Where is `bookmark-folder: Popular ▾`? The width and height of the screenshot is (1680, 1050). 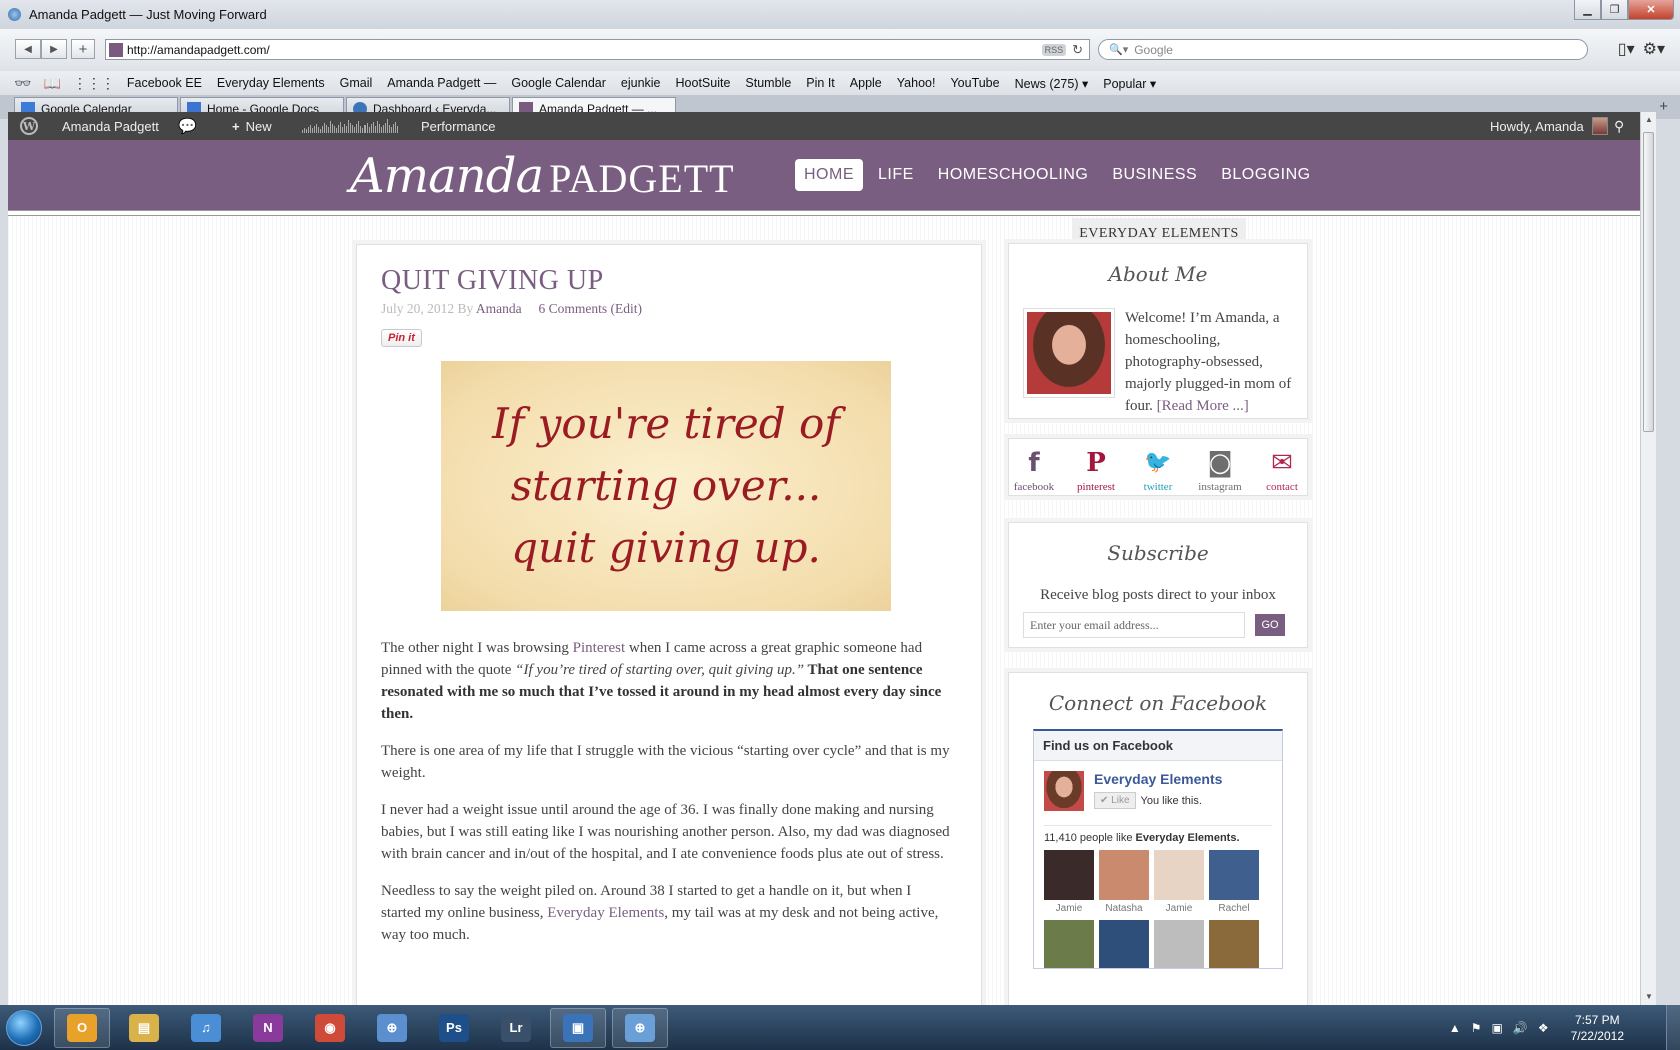
bookmark-folder: Popular ▾ is located at coordinates (1129, 83).